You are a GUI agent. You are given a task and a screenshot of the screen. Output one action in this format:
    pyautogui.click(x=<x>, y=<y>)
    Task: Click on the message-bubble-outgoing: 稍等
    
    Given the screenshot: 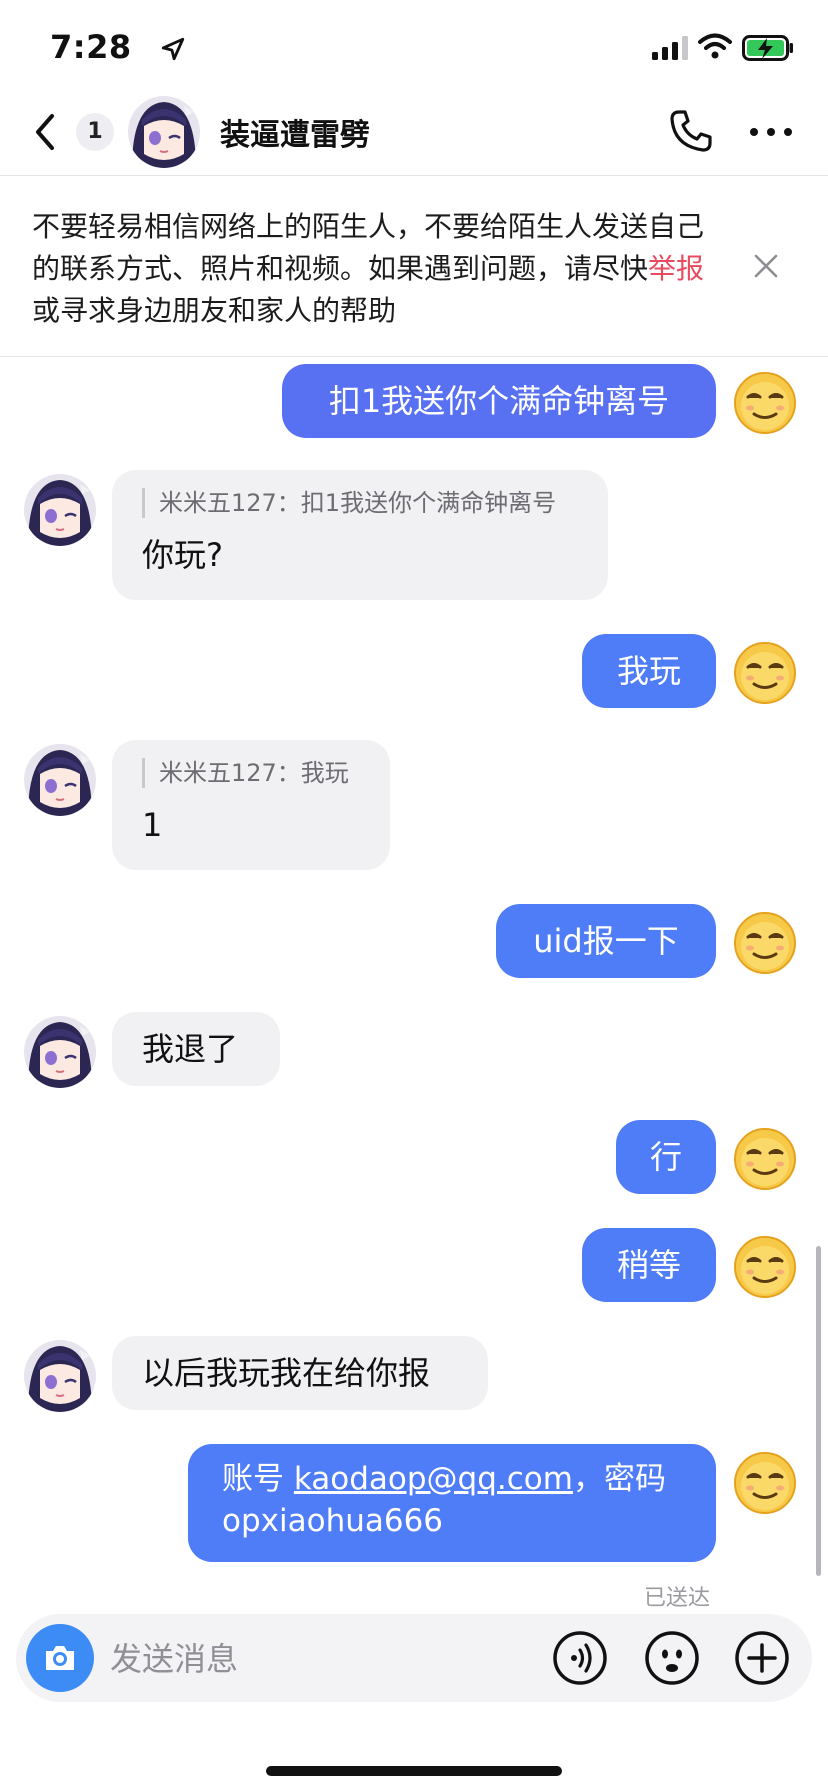 What is the action you would take?
    pyautogui.click(x=649, y=1265)
    